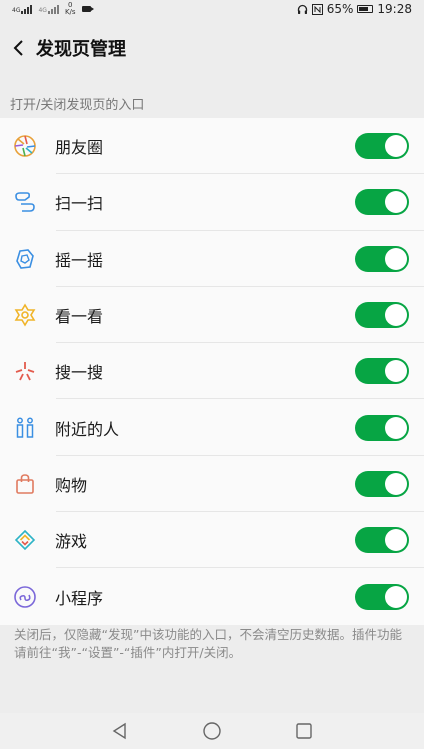  What do you see at coordinates (25, 540) in the screenshot?
I see `games-icon` at bounding box center [25, 540].